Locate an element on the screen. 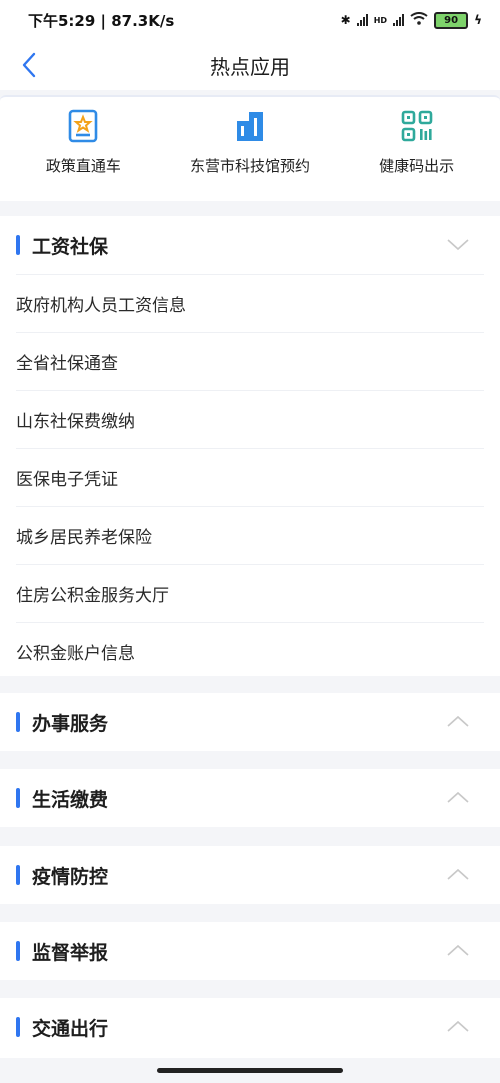  hd-label: HD is located at coordinates (380, 20).